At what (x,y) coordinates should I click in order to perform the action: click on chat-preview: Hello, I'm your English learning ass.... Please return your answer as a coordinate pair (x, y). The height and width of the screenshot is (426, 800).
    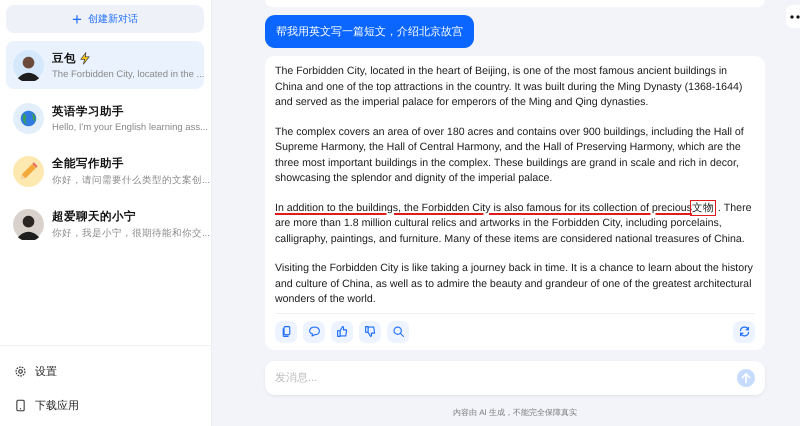
    Looking at the image, I should click on (130, 127).